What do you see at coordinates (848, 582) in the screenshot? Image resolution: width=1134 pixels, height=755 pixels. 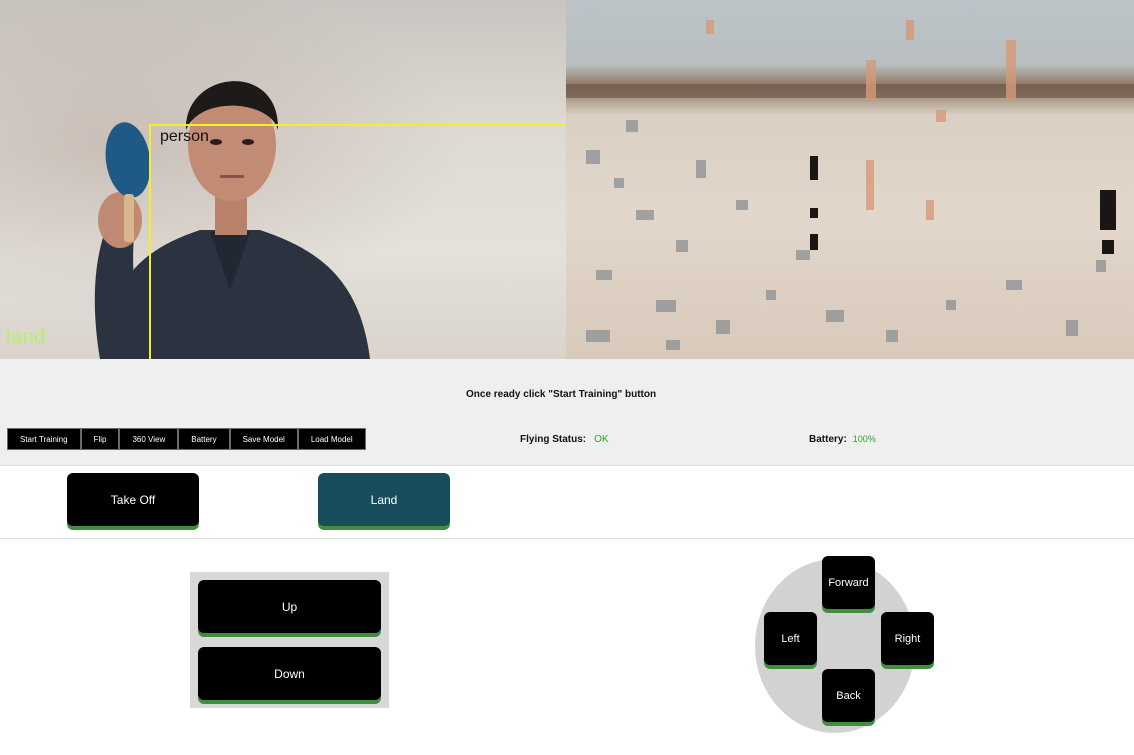 I see `forward-button: Forward` at bounding box center [848, 582].